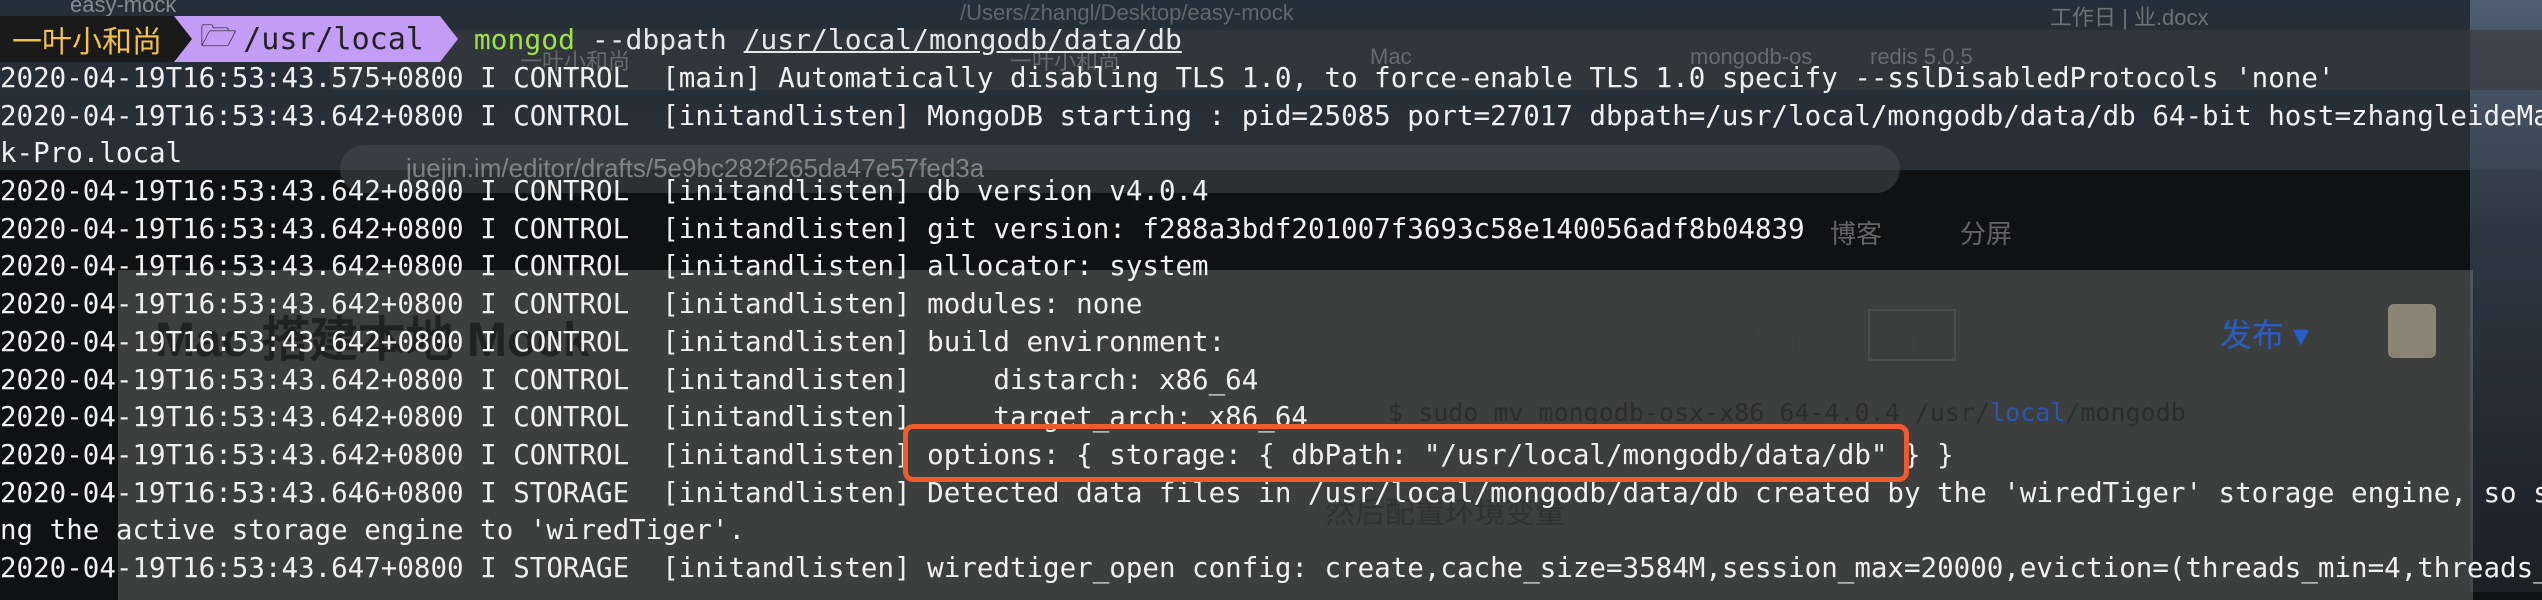  What do you see at coordinates (219, 36) in the screenshot?
I see `folder-icon: 🗁` at bounding box center [219, 36].